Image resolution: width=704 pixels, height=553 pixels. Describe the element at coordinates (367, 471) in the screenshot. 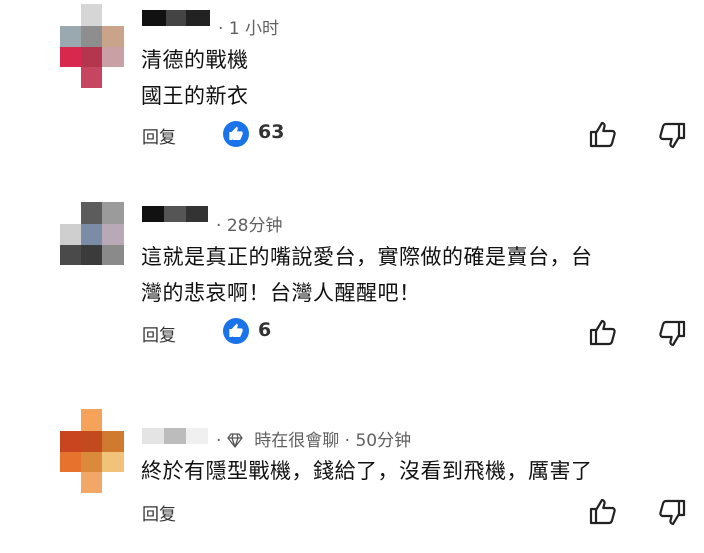

I see `comment-line: 終於有隱型戰機，錢給了，沒看到飛機，厲害了` at that location.